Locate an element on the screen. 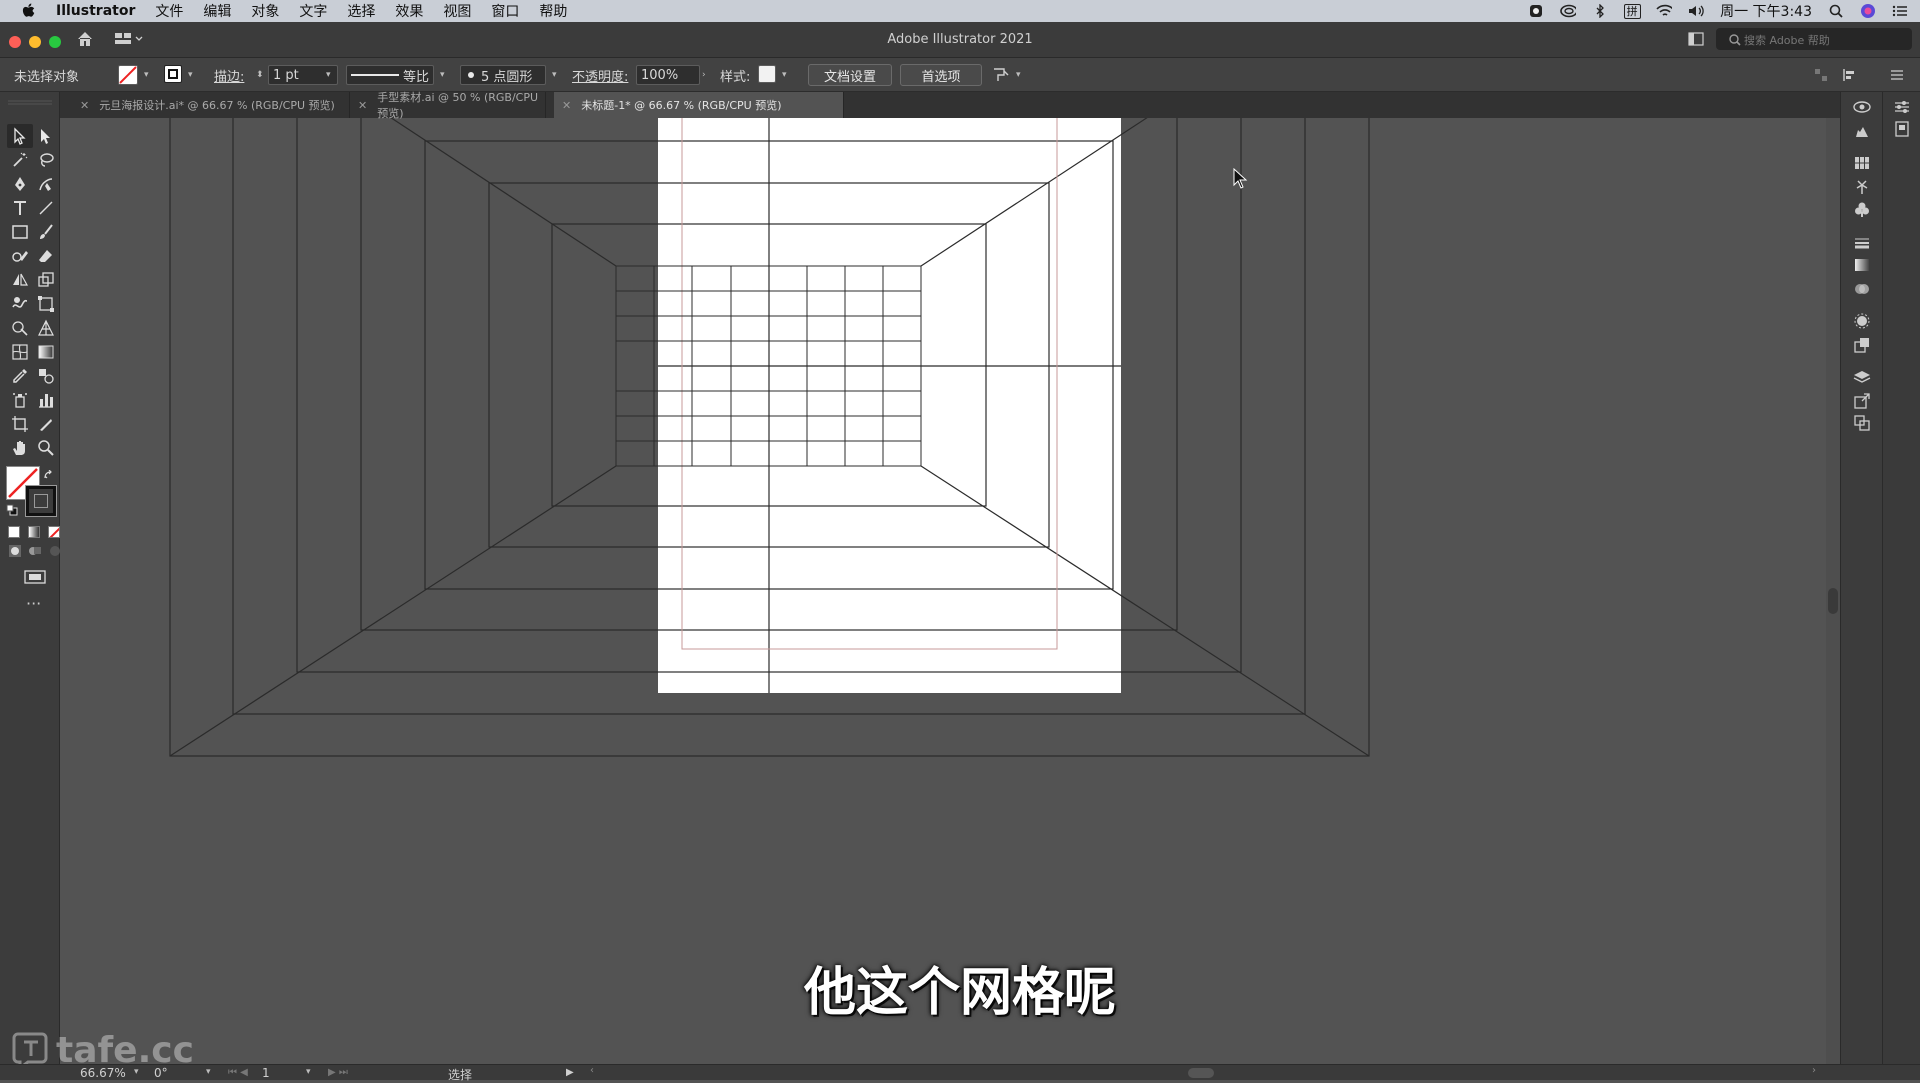  brush-dropdown-icon: ▾ is located at coordinates (554, 75).